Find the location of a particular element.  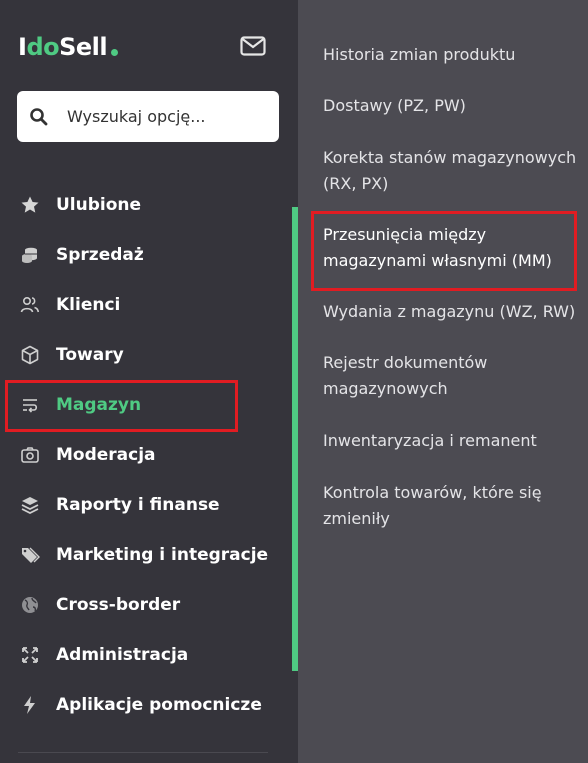

nav-item-cross-border: Cross-border is located at coordinates (145, 605).